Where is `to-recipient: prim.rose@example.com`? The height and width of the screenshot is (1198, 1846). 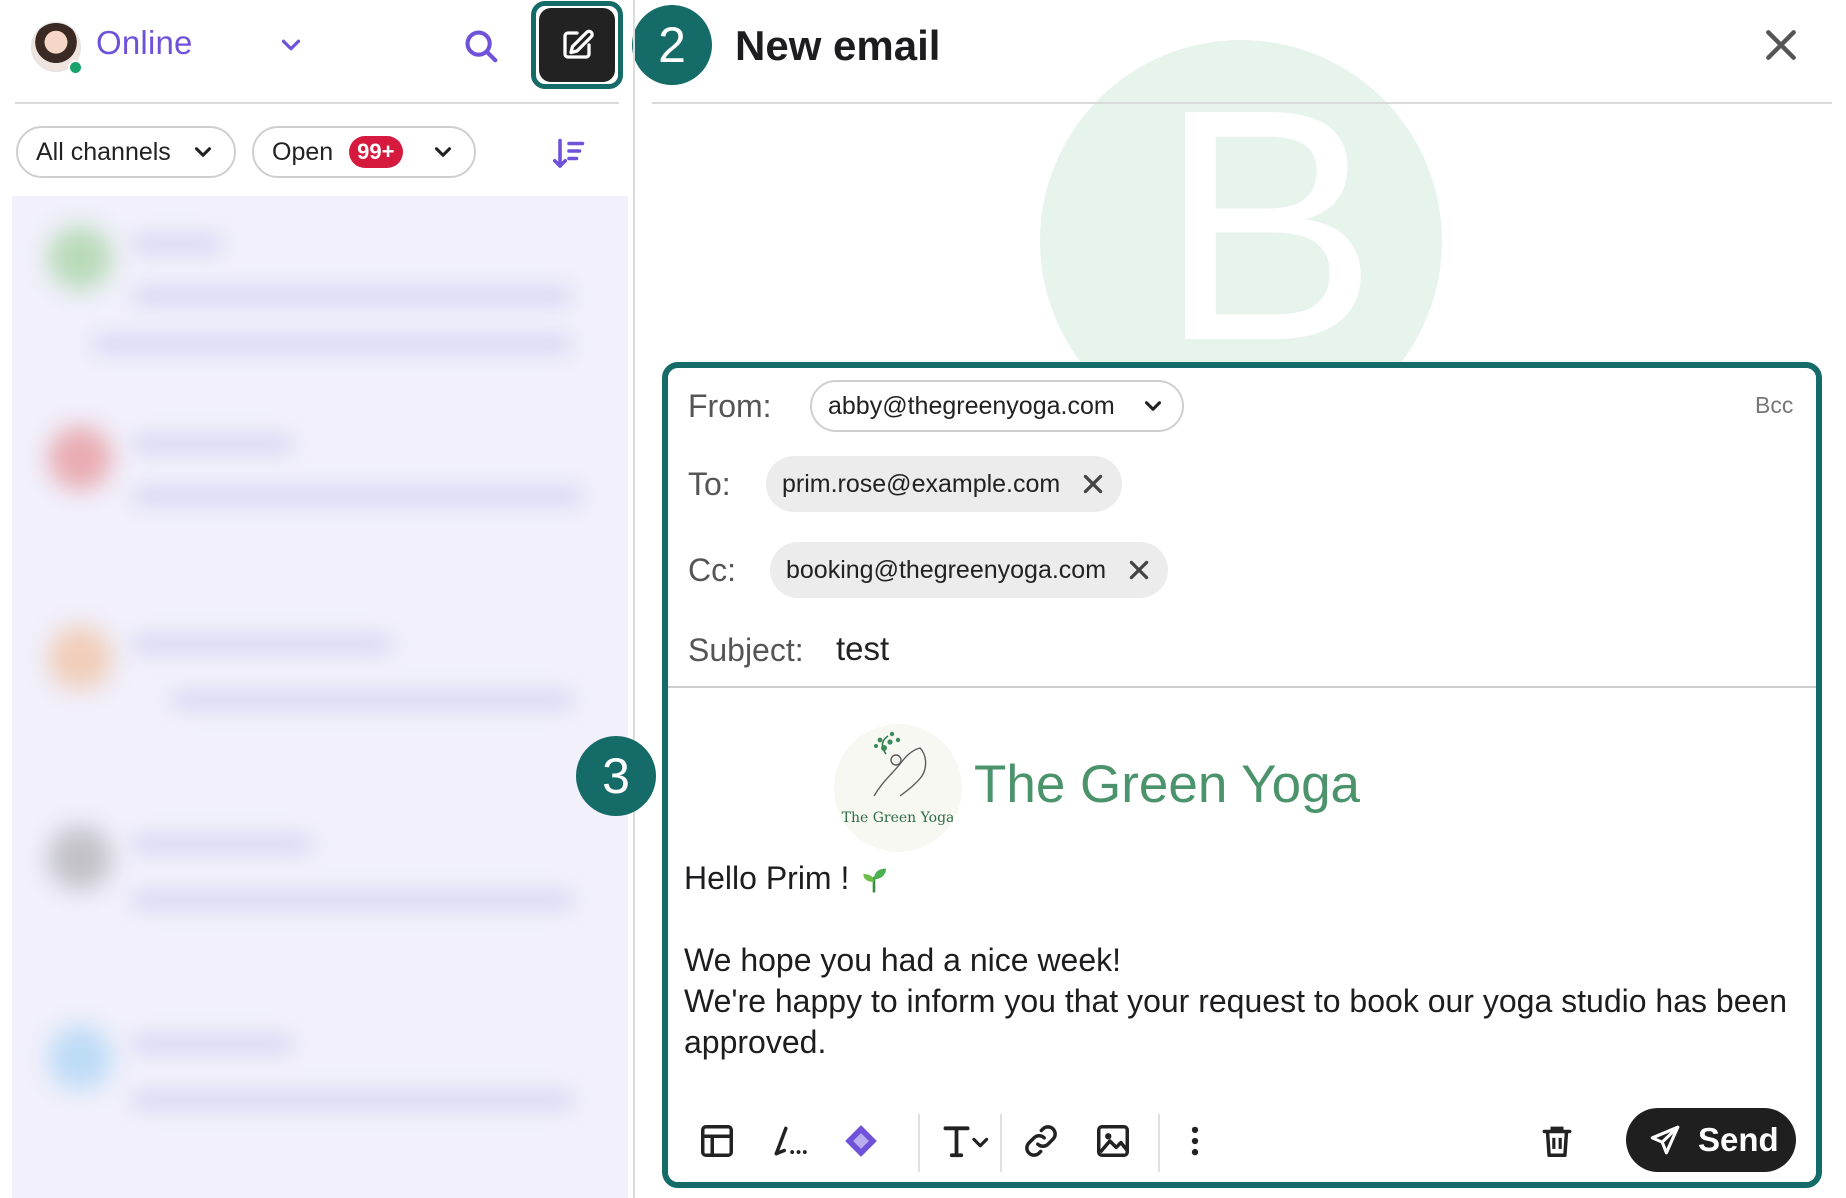
to-recipient: prim.rose@example.com is located at coordinates (921, 483).